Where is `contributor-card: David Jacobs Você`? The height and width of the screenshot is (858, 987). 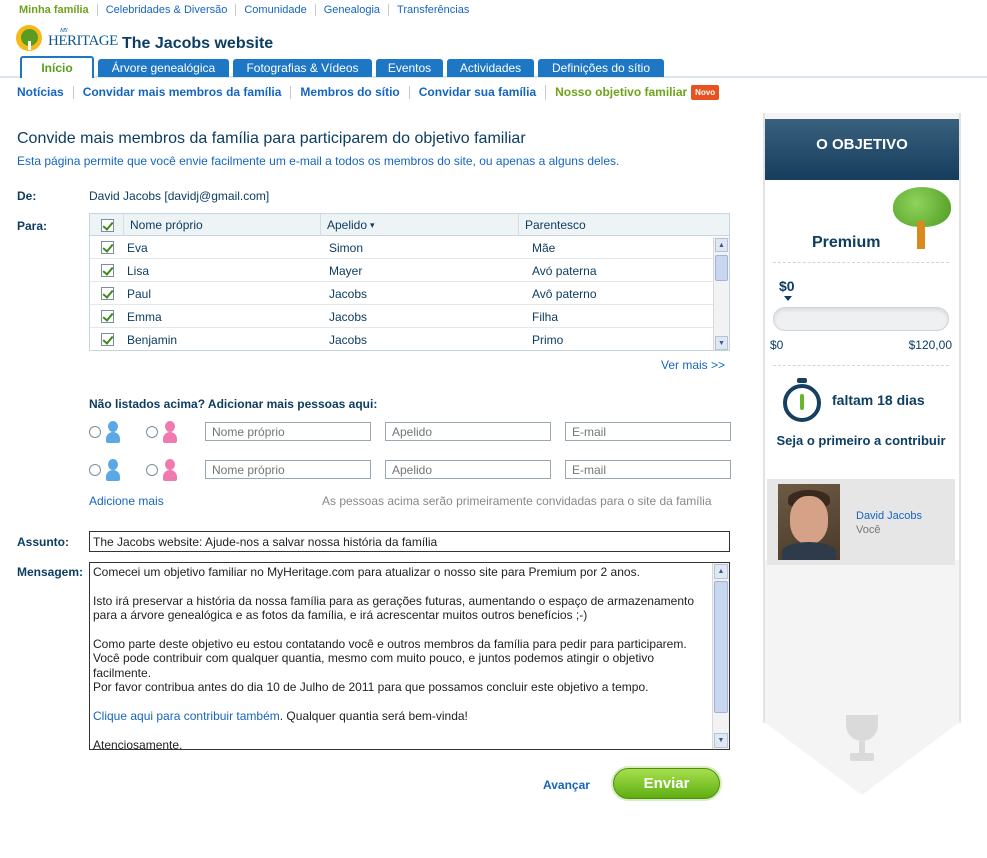 contributor-card: David Jacobs Você is located at coordinates (861, 522).